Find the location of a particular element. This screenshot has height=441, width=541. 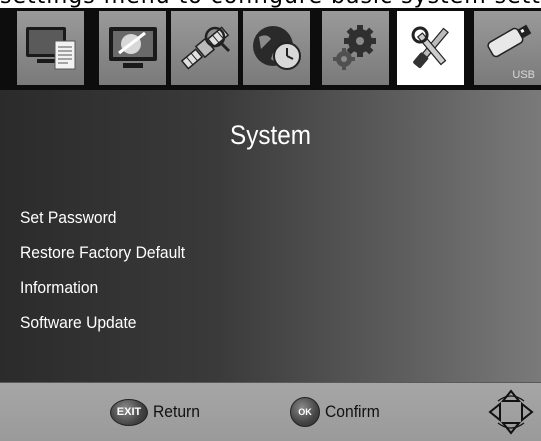

tools-icon is located at coordinates (430, 47).